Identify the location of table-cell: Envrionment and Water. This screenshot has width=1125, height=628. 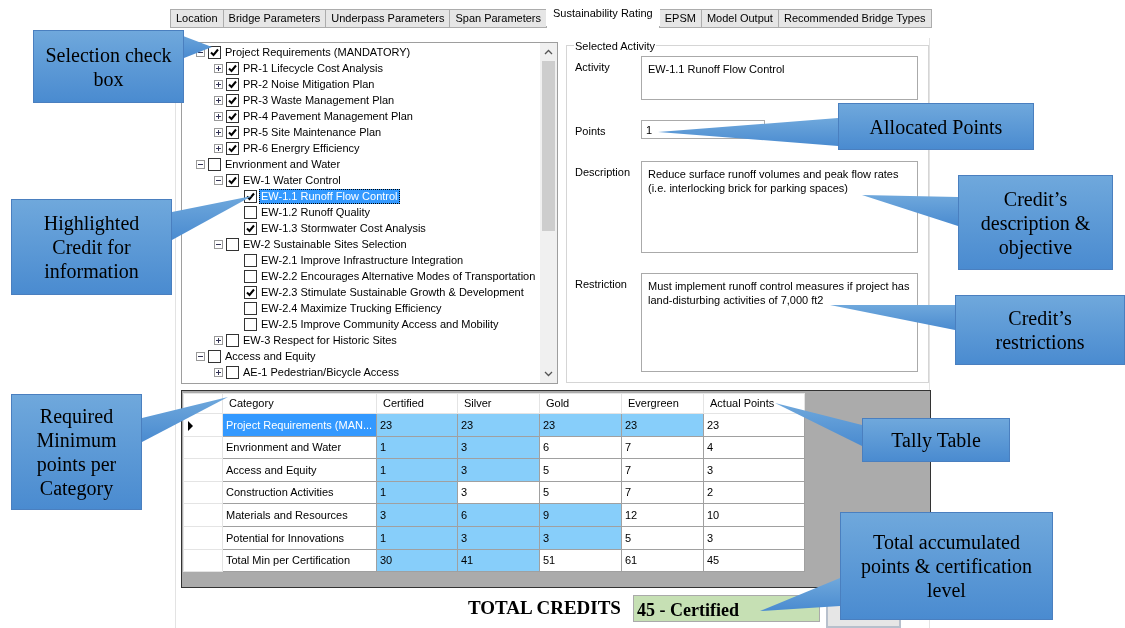
(299, 447).